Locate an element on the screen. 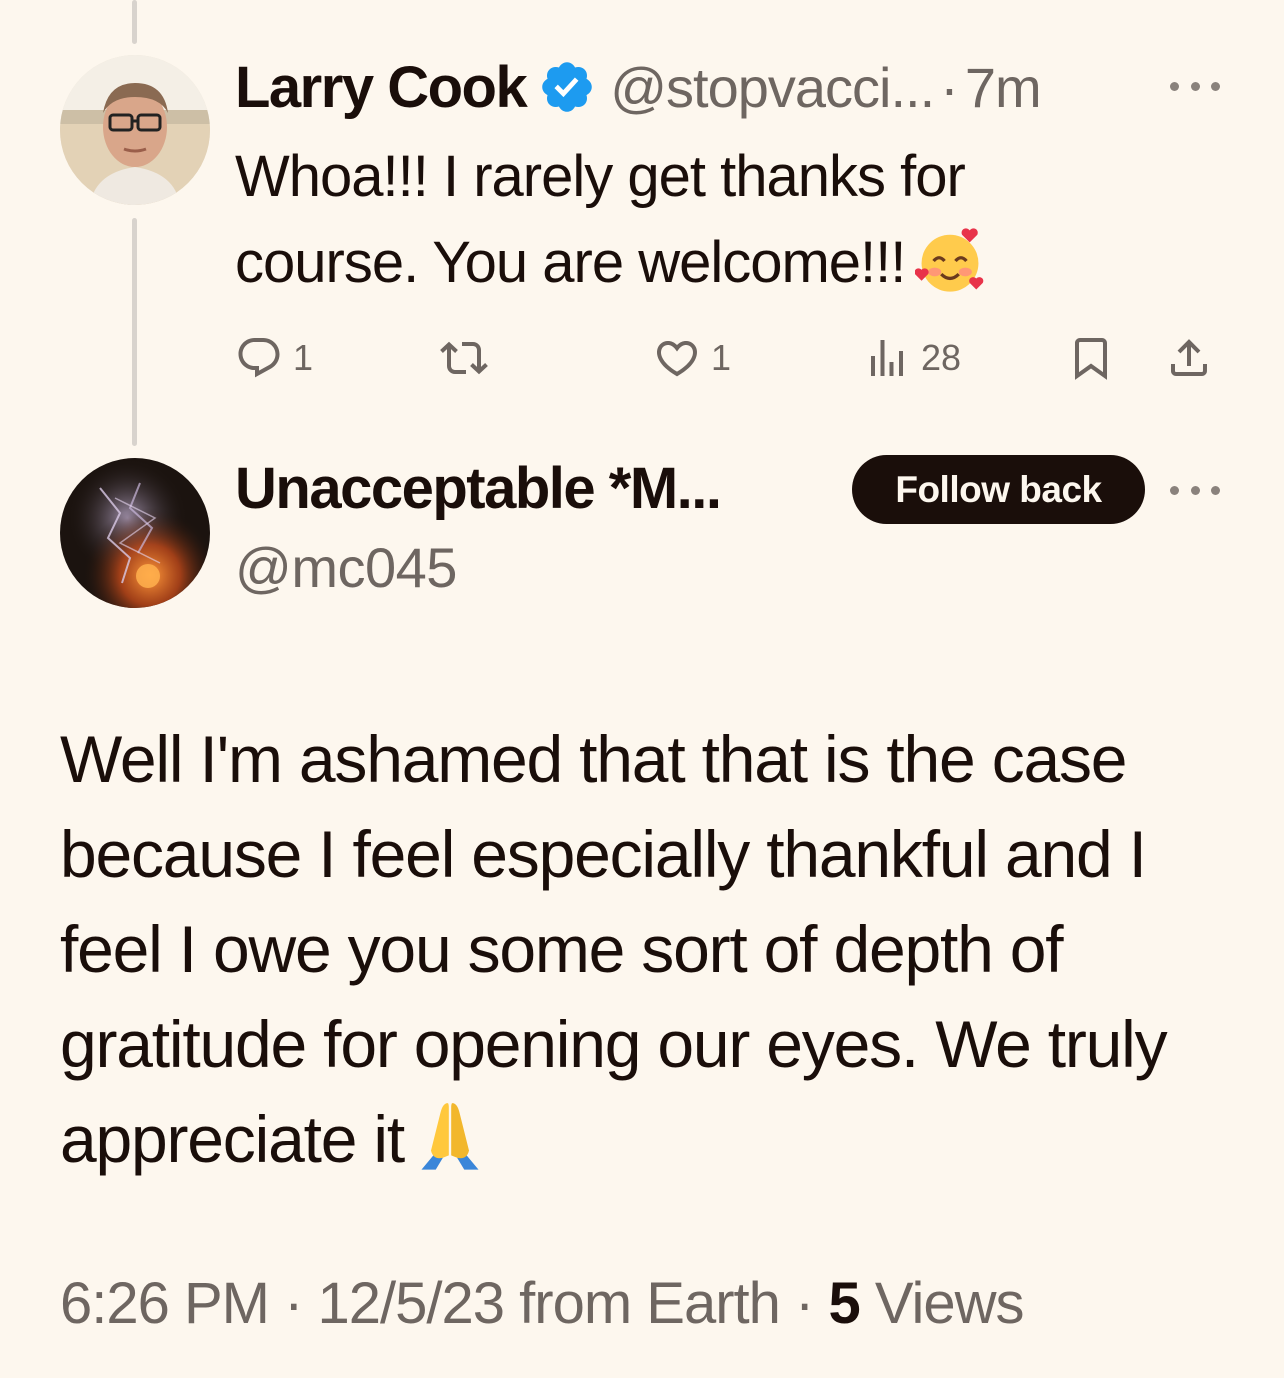 The height and width of the screenshot is (1378, 1284). like-button: 1 is located at coordinates (692, 358).